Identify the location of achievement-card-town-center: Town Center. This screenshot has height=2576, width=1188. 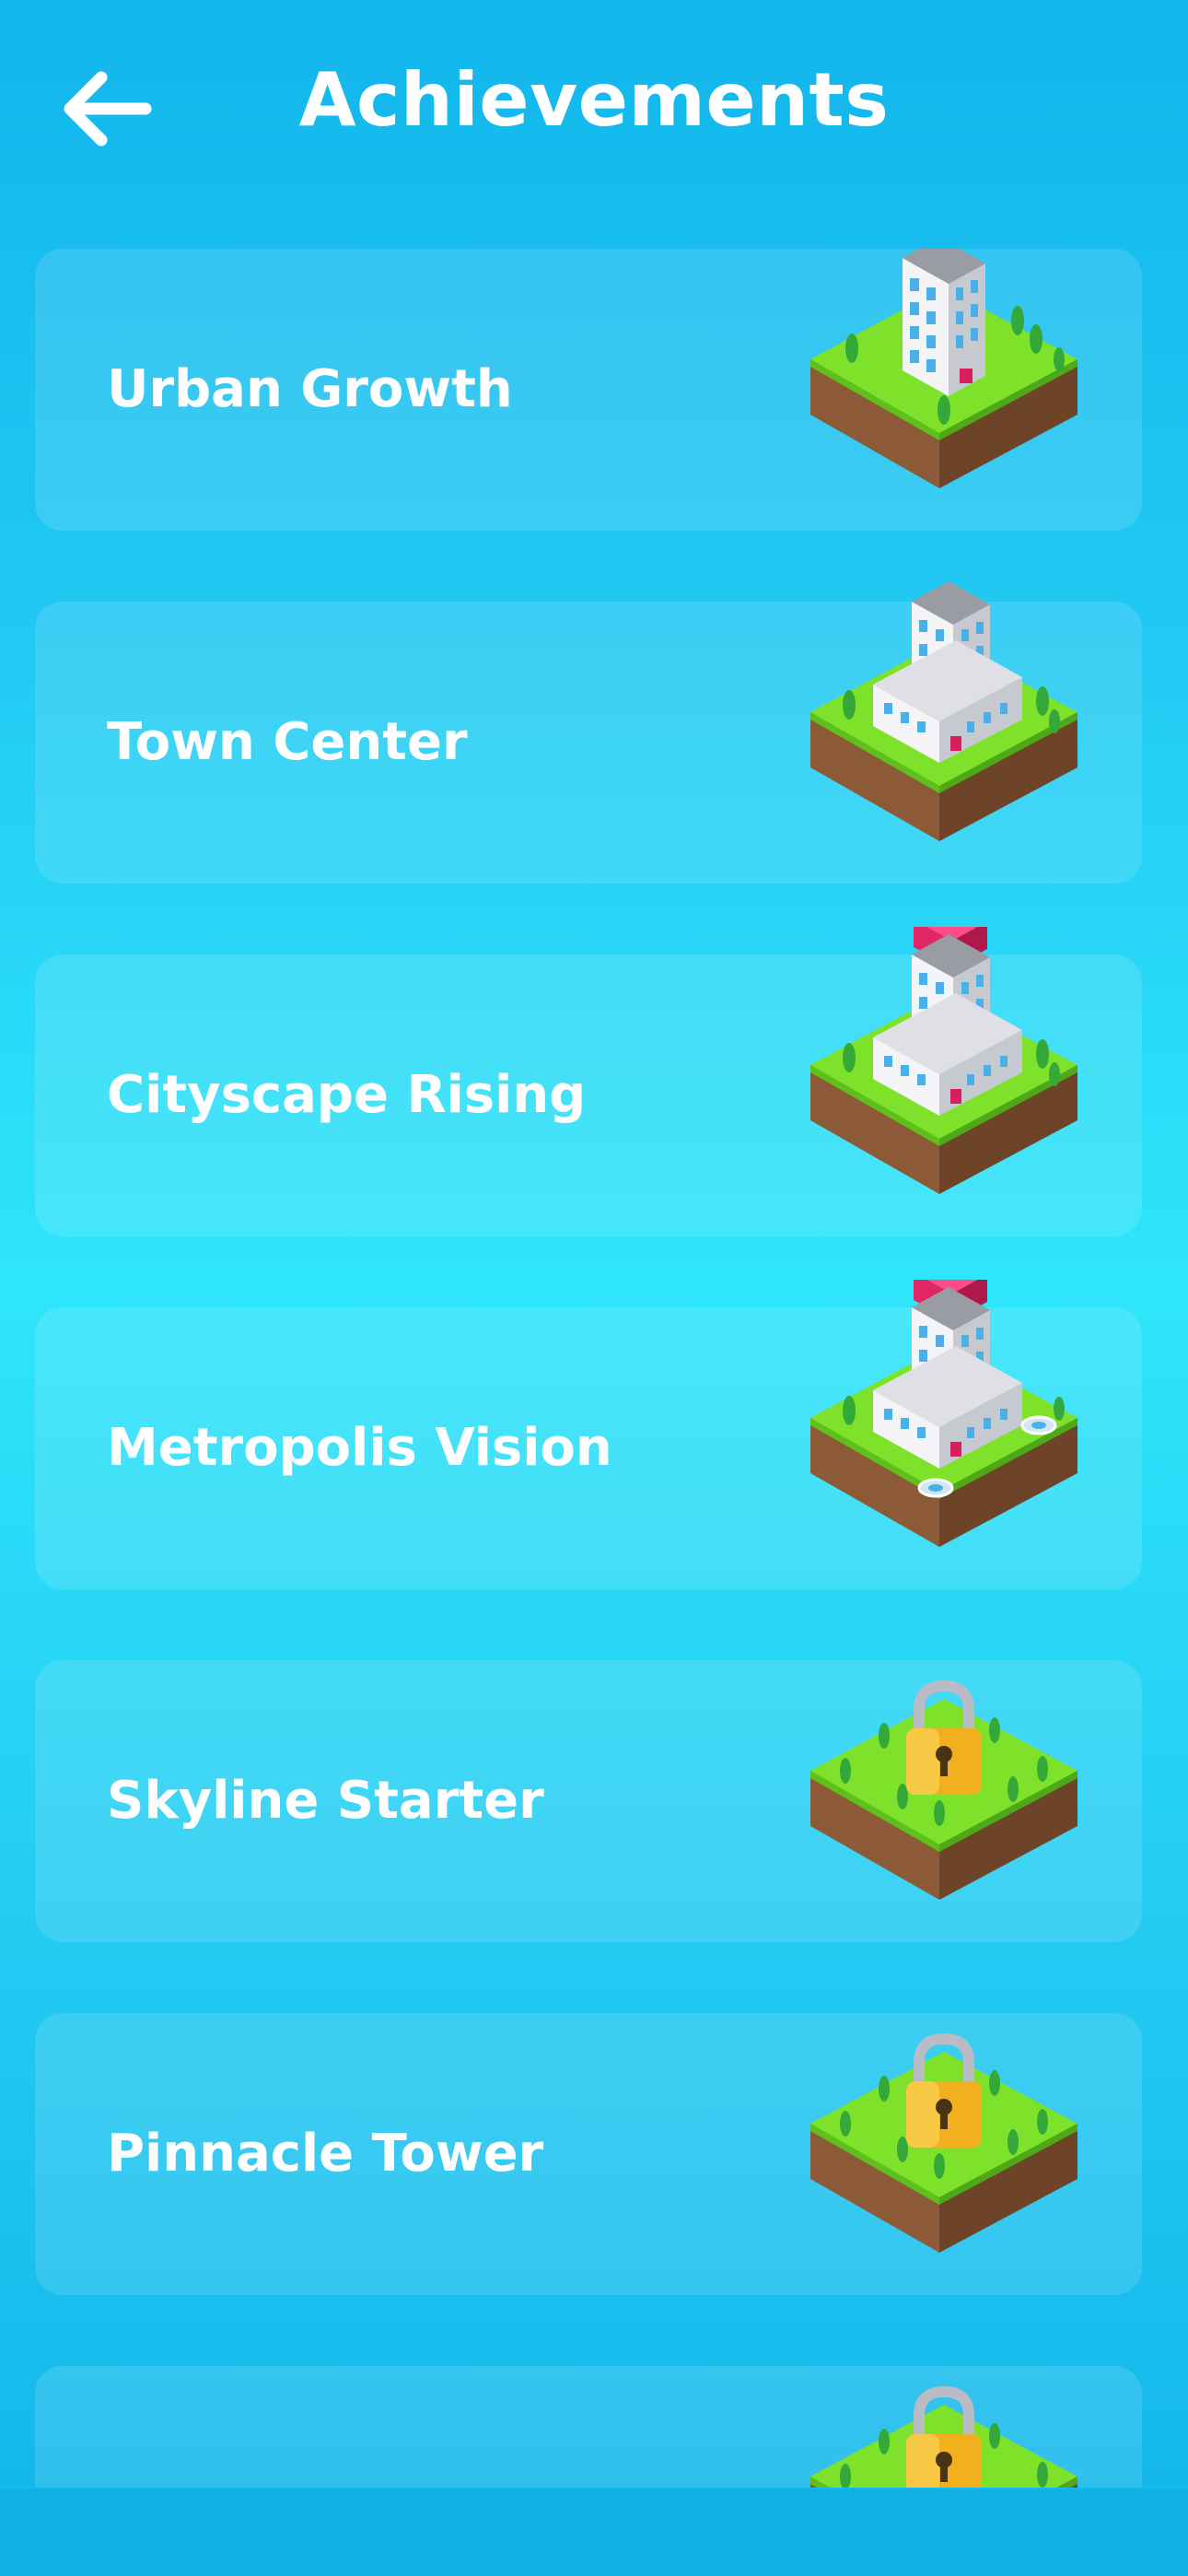
(588, 732).